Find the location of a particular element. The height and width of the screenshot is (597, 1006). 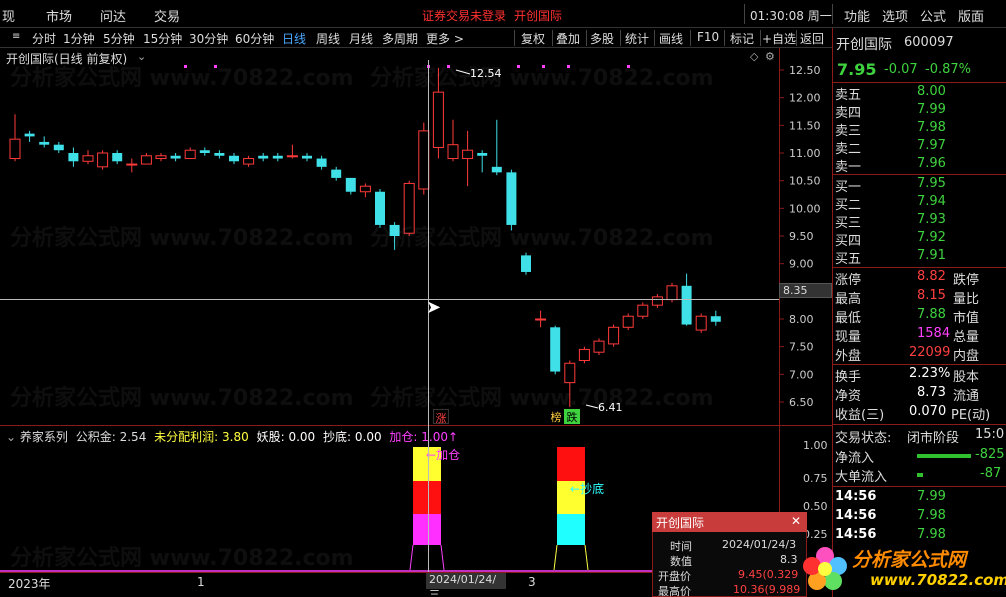

price-axis-tick: 10.00 is located at coordinates (805, 208).